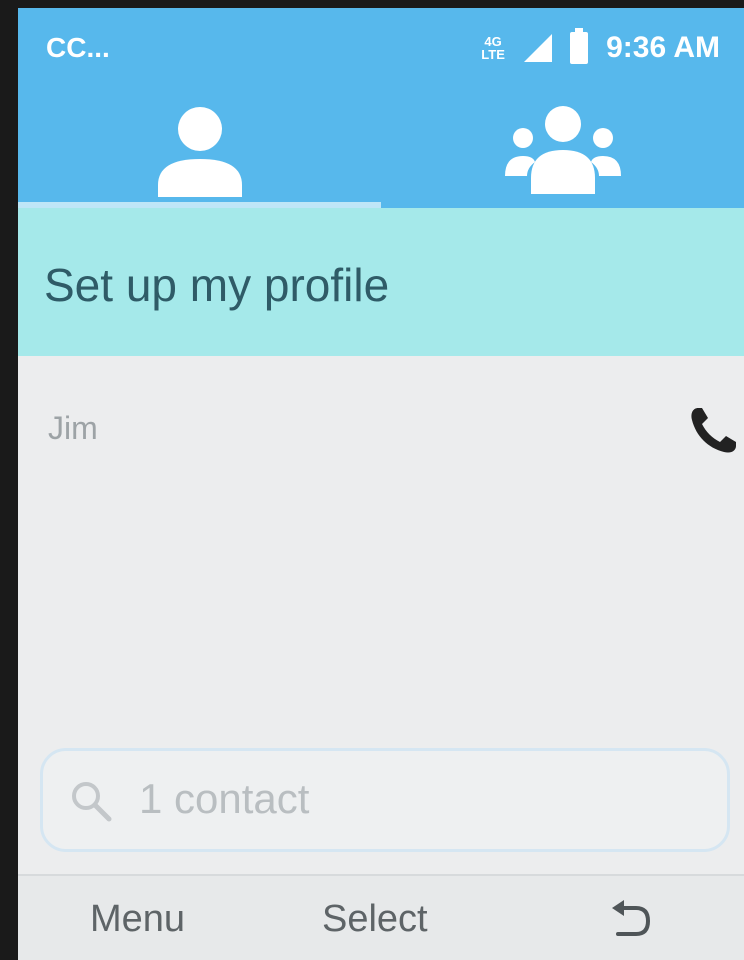 This screenshot has height=960, width=744. What do you see at coordinates (663, 47) in the screenshot?
I see `clock: 9:36 AM` at bounding box center [663, 47].